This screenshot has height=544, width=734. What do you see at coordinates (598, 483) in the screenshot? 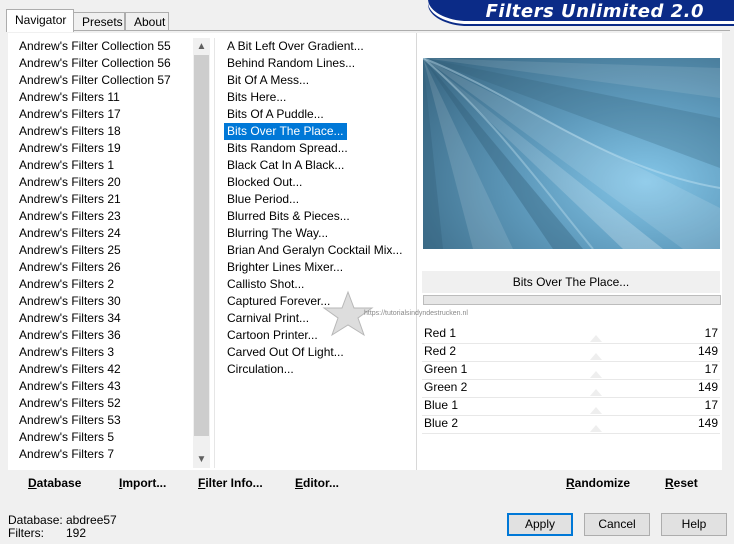
I see `randomize-button: Randomize` at bounding box center [598, 483].